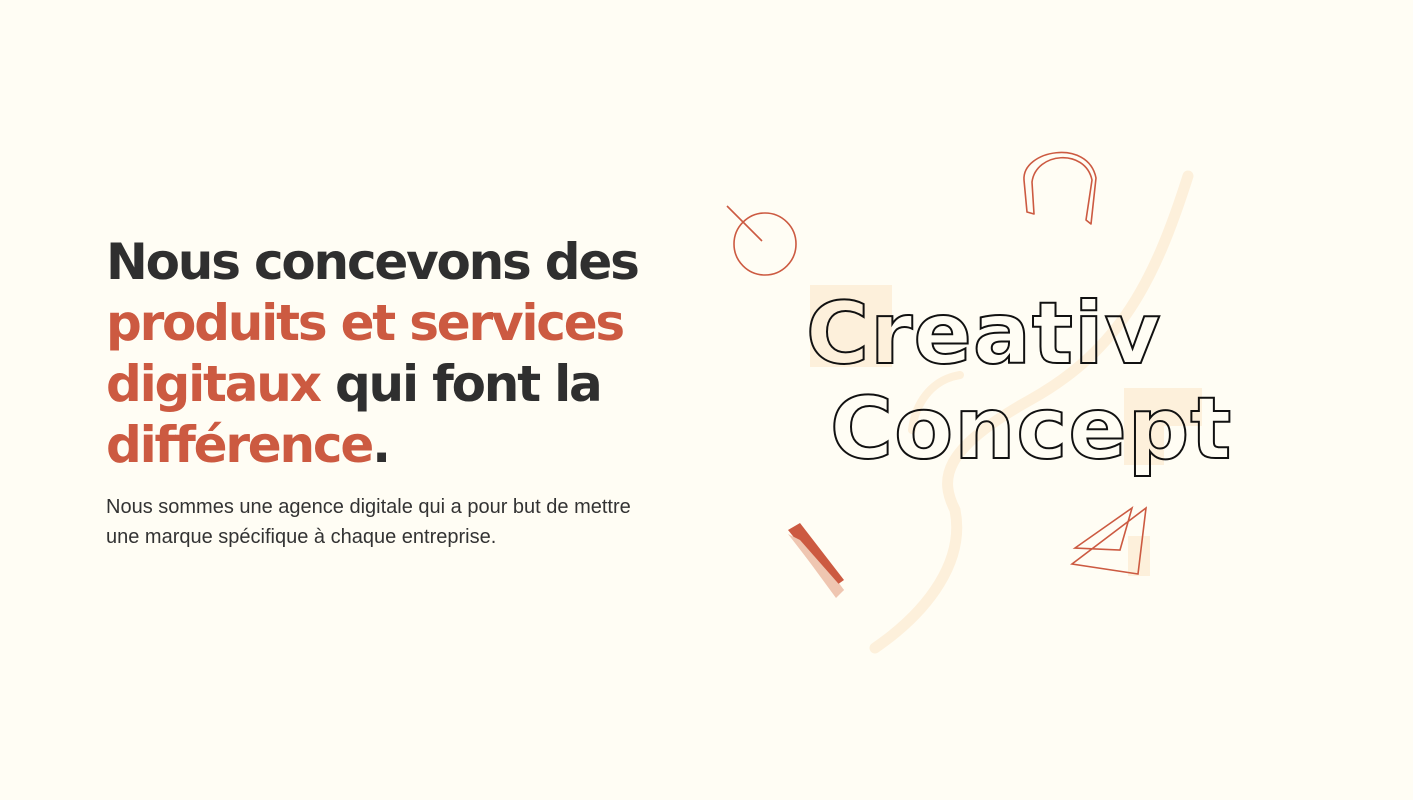 Image resolution: width=1413 pixels, height=800 pixels. What do you see at coordinates (1060, 188) in the screenshot?
I see `arch-outline-shape` at bounding box center [1060, 188].